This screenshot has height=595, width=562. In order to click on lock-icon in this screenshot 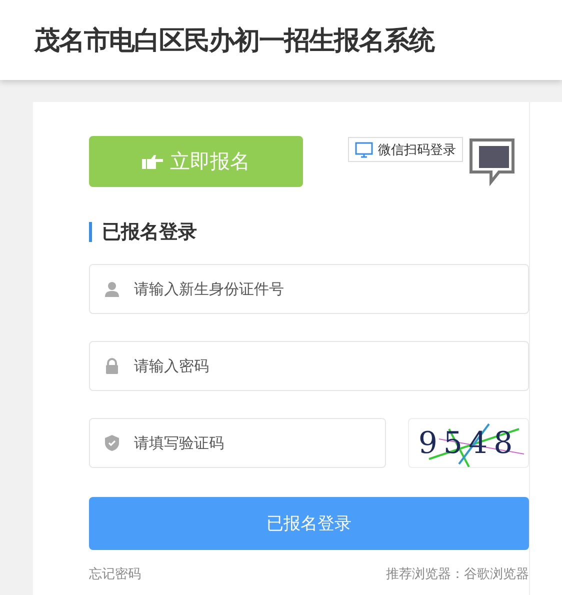, I will do `click(112, 366)`.